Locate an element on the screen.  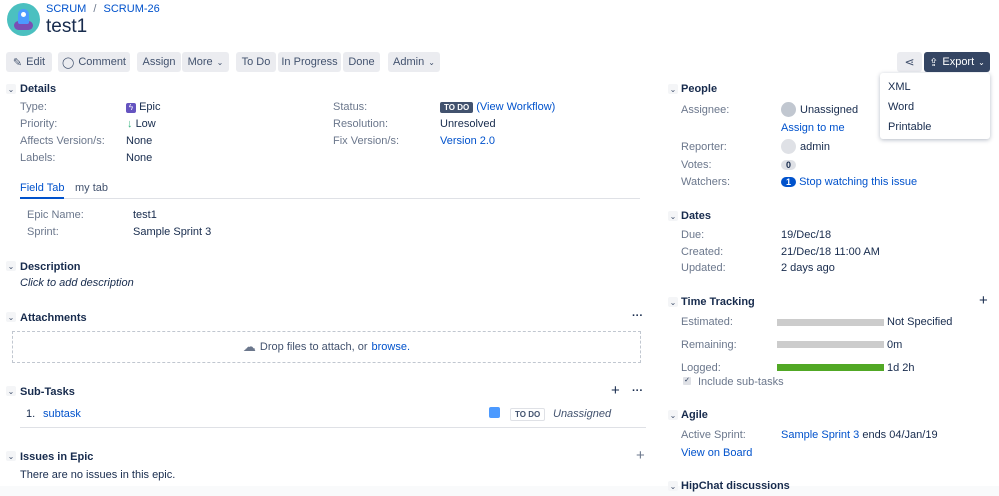
to-do-button: To Do is located at coordinates (256, 62).